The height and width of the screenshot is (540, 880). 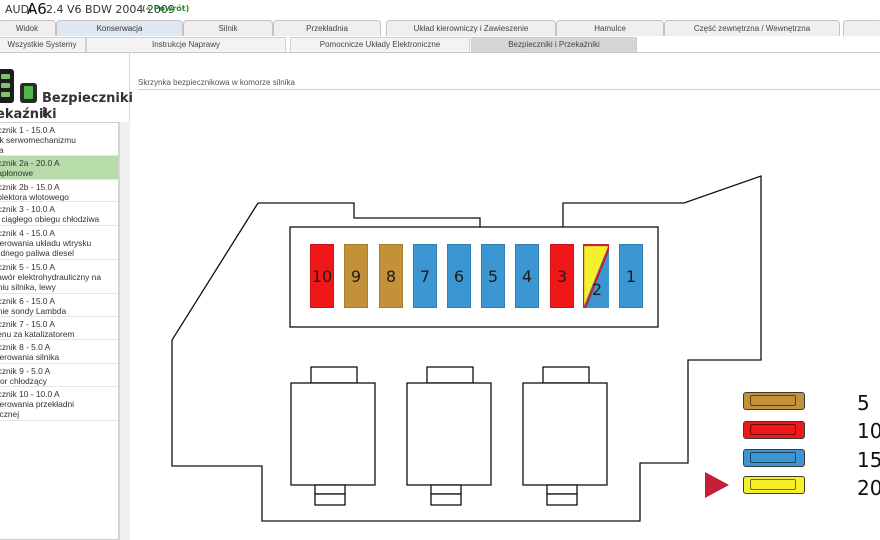 I want to click on relay-icon, so click(x=28, y=93).